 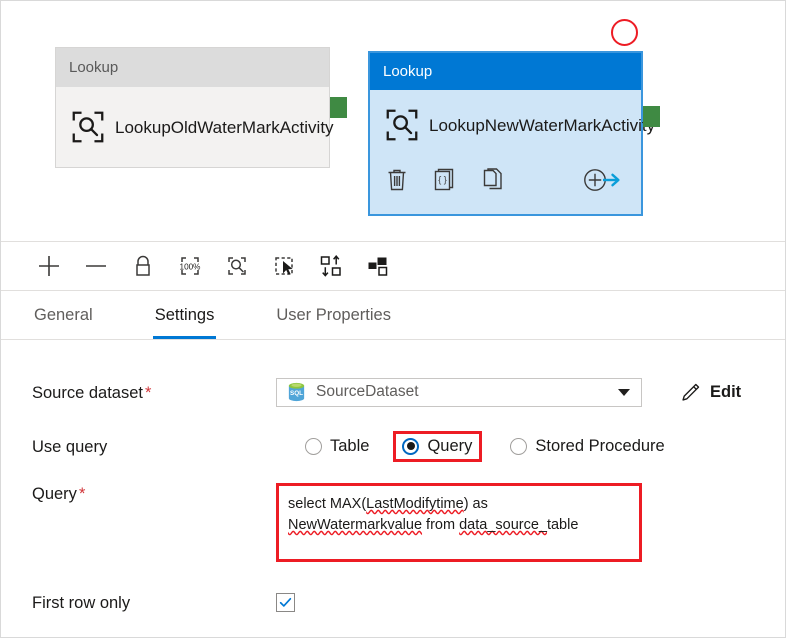 I want to click on svg-text: 100%, so click(x=190, y=267).